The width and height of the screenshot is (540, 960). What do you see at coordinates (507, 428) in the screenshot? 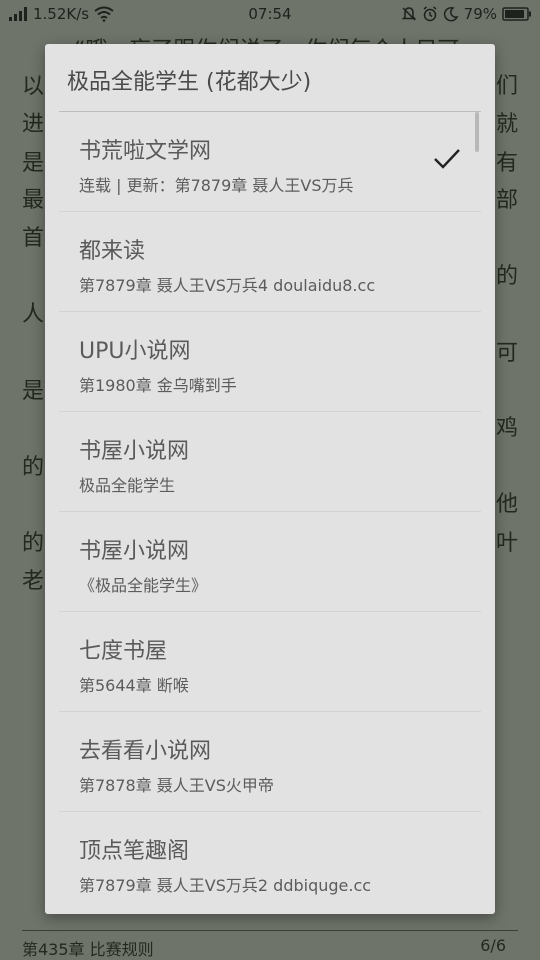
I see `reader-text-line: 鸡` at bounding box center [507, 428].